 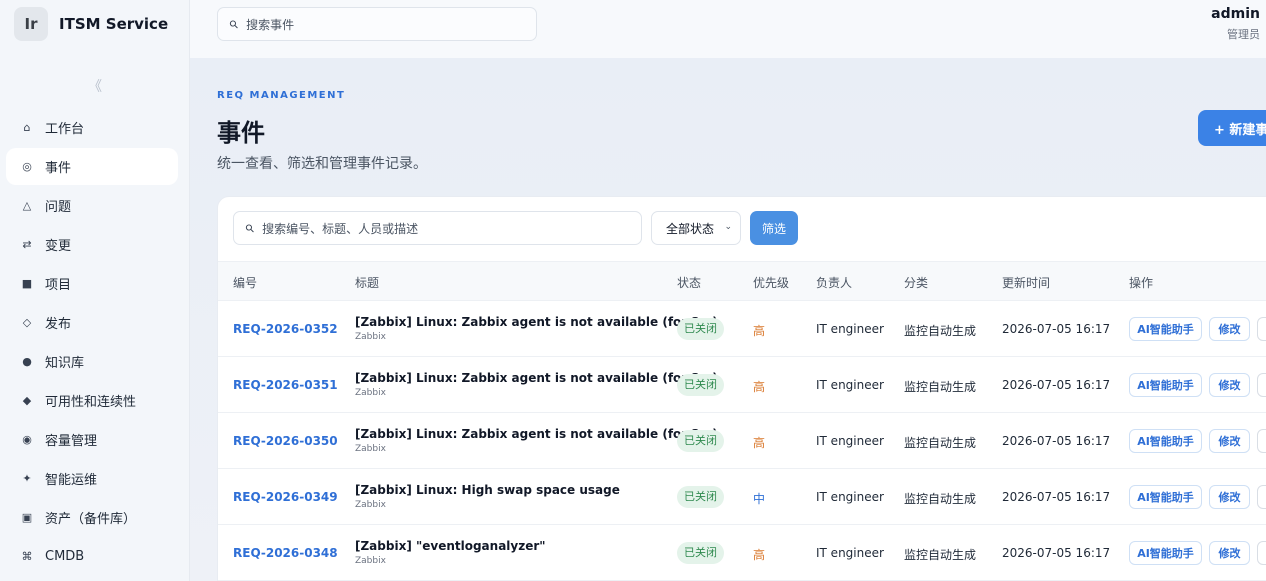 What do you see at coordinates (728, 227) in the screenshot?
I see `chevron-down-icon: ⌄` at bounding box center [728, 227].